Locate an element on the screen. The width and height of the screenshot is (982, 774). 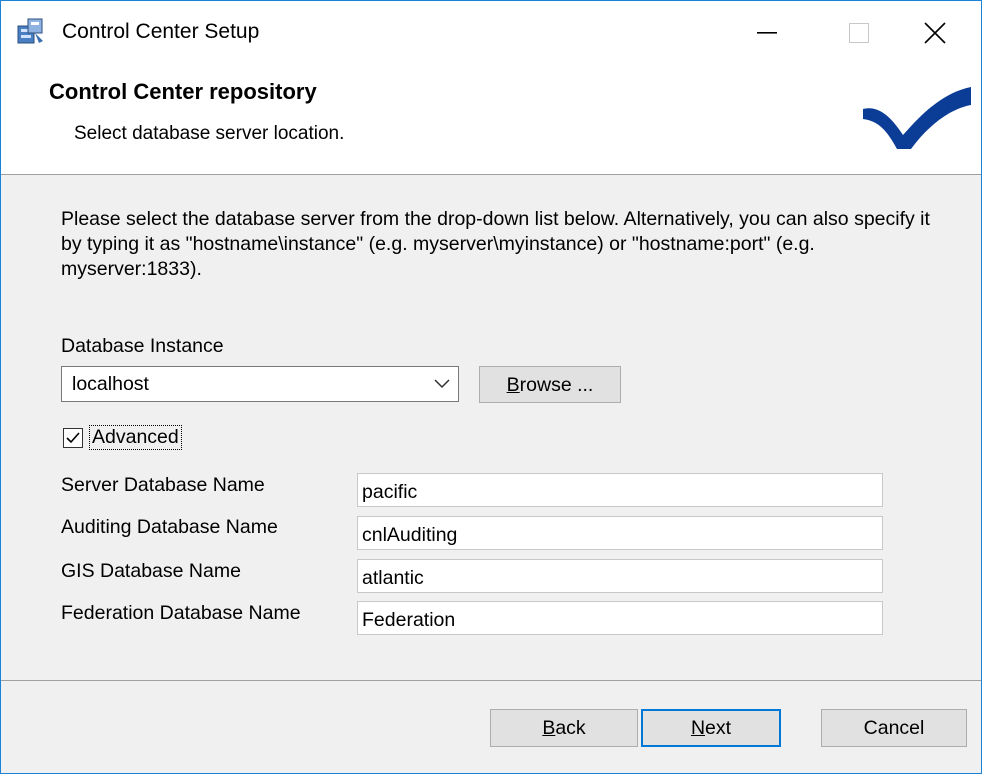
browse-button-accelerator: B is located at coordinates (513, 385).